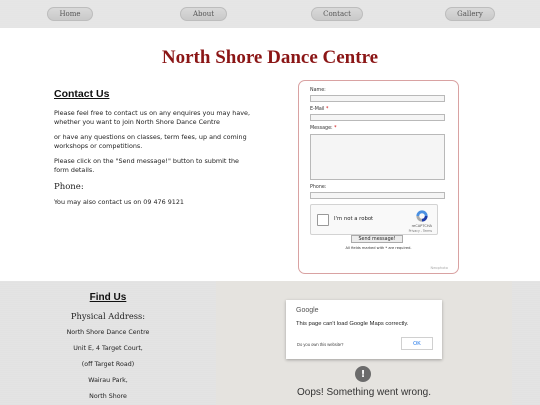 The width and height of the screenshot is (540, 405). Describe the element at coordinates (319, 109) in the screenshot. I see `email-label: E-Mail *` at that location.